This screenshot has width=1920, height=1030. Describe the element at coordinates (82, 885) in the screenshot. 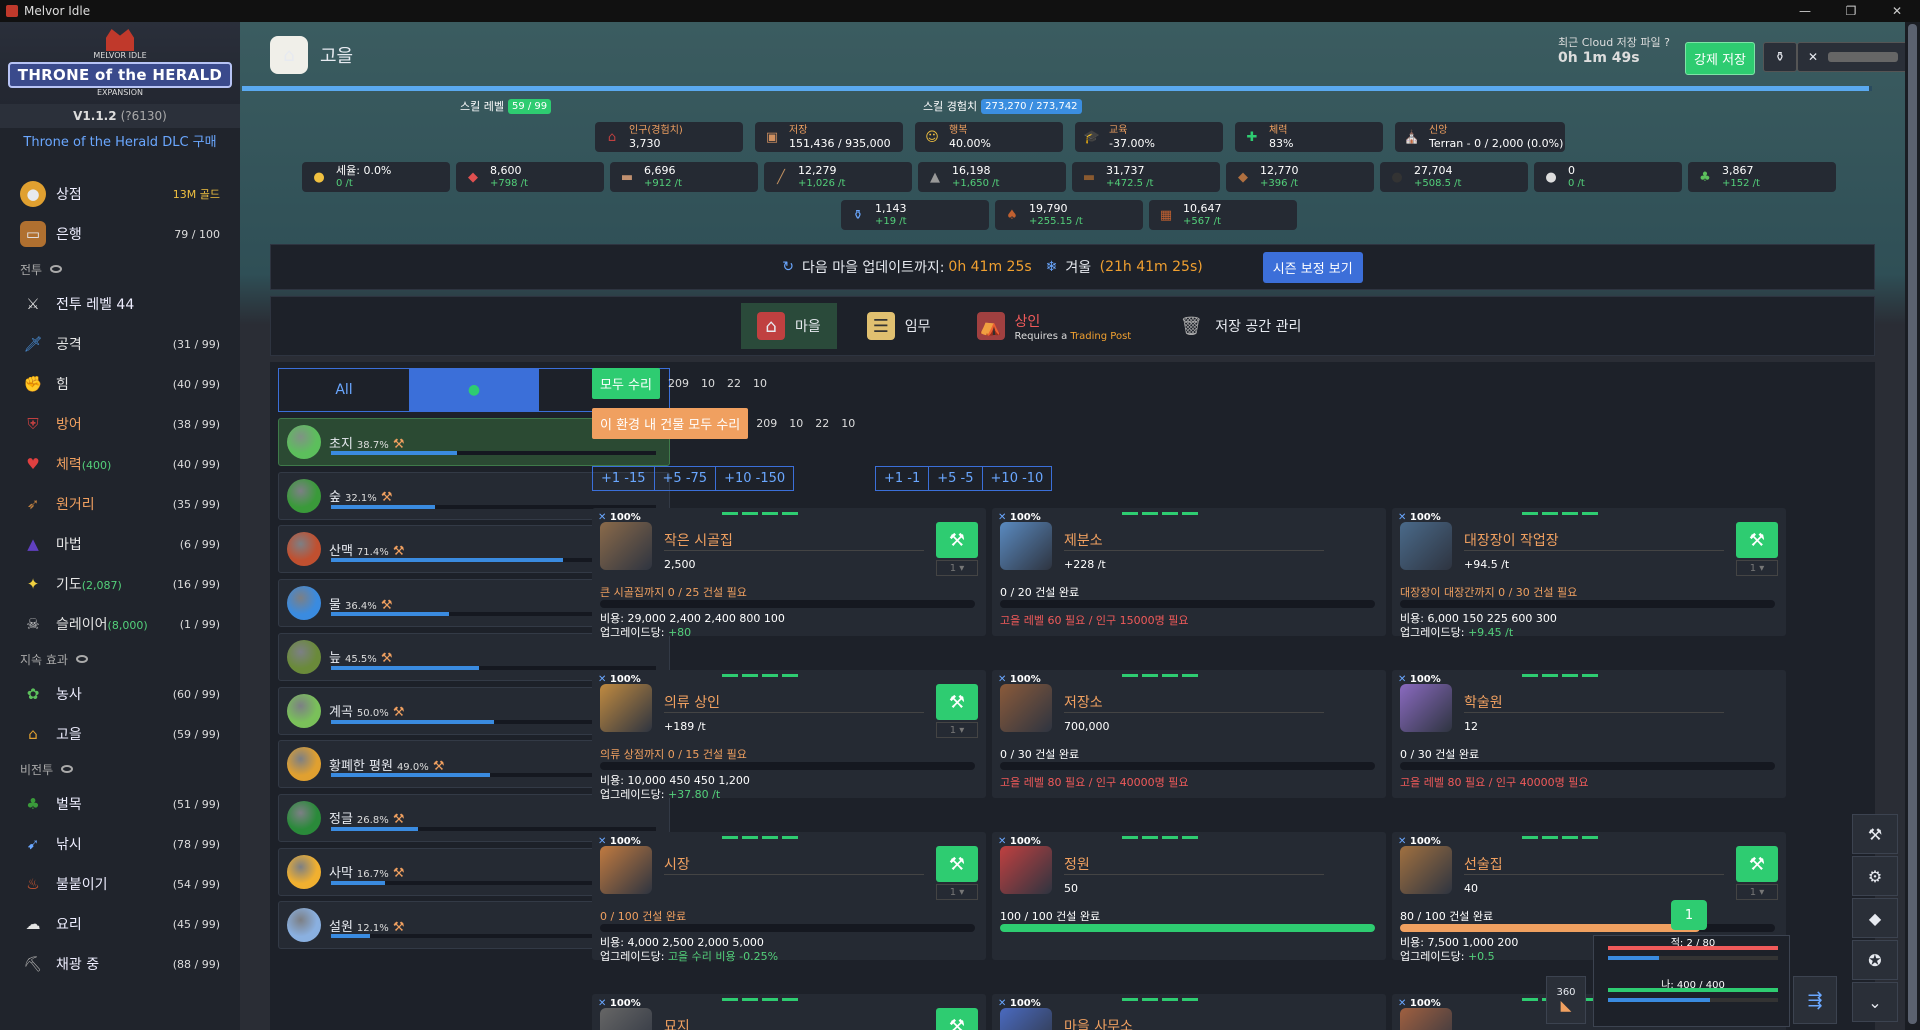

I see `sidebar-item-label: 불붙이기` at that location.